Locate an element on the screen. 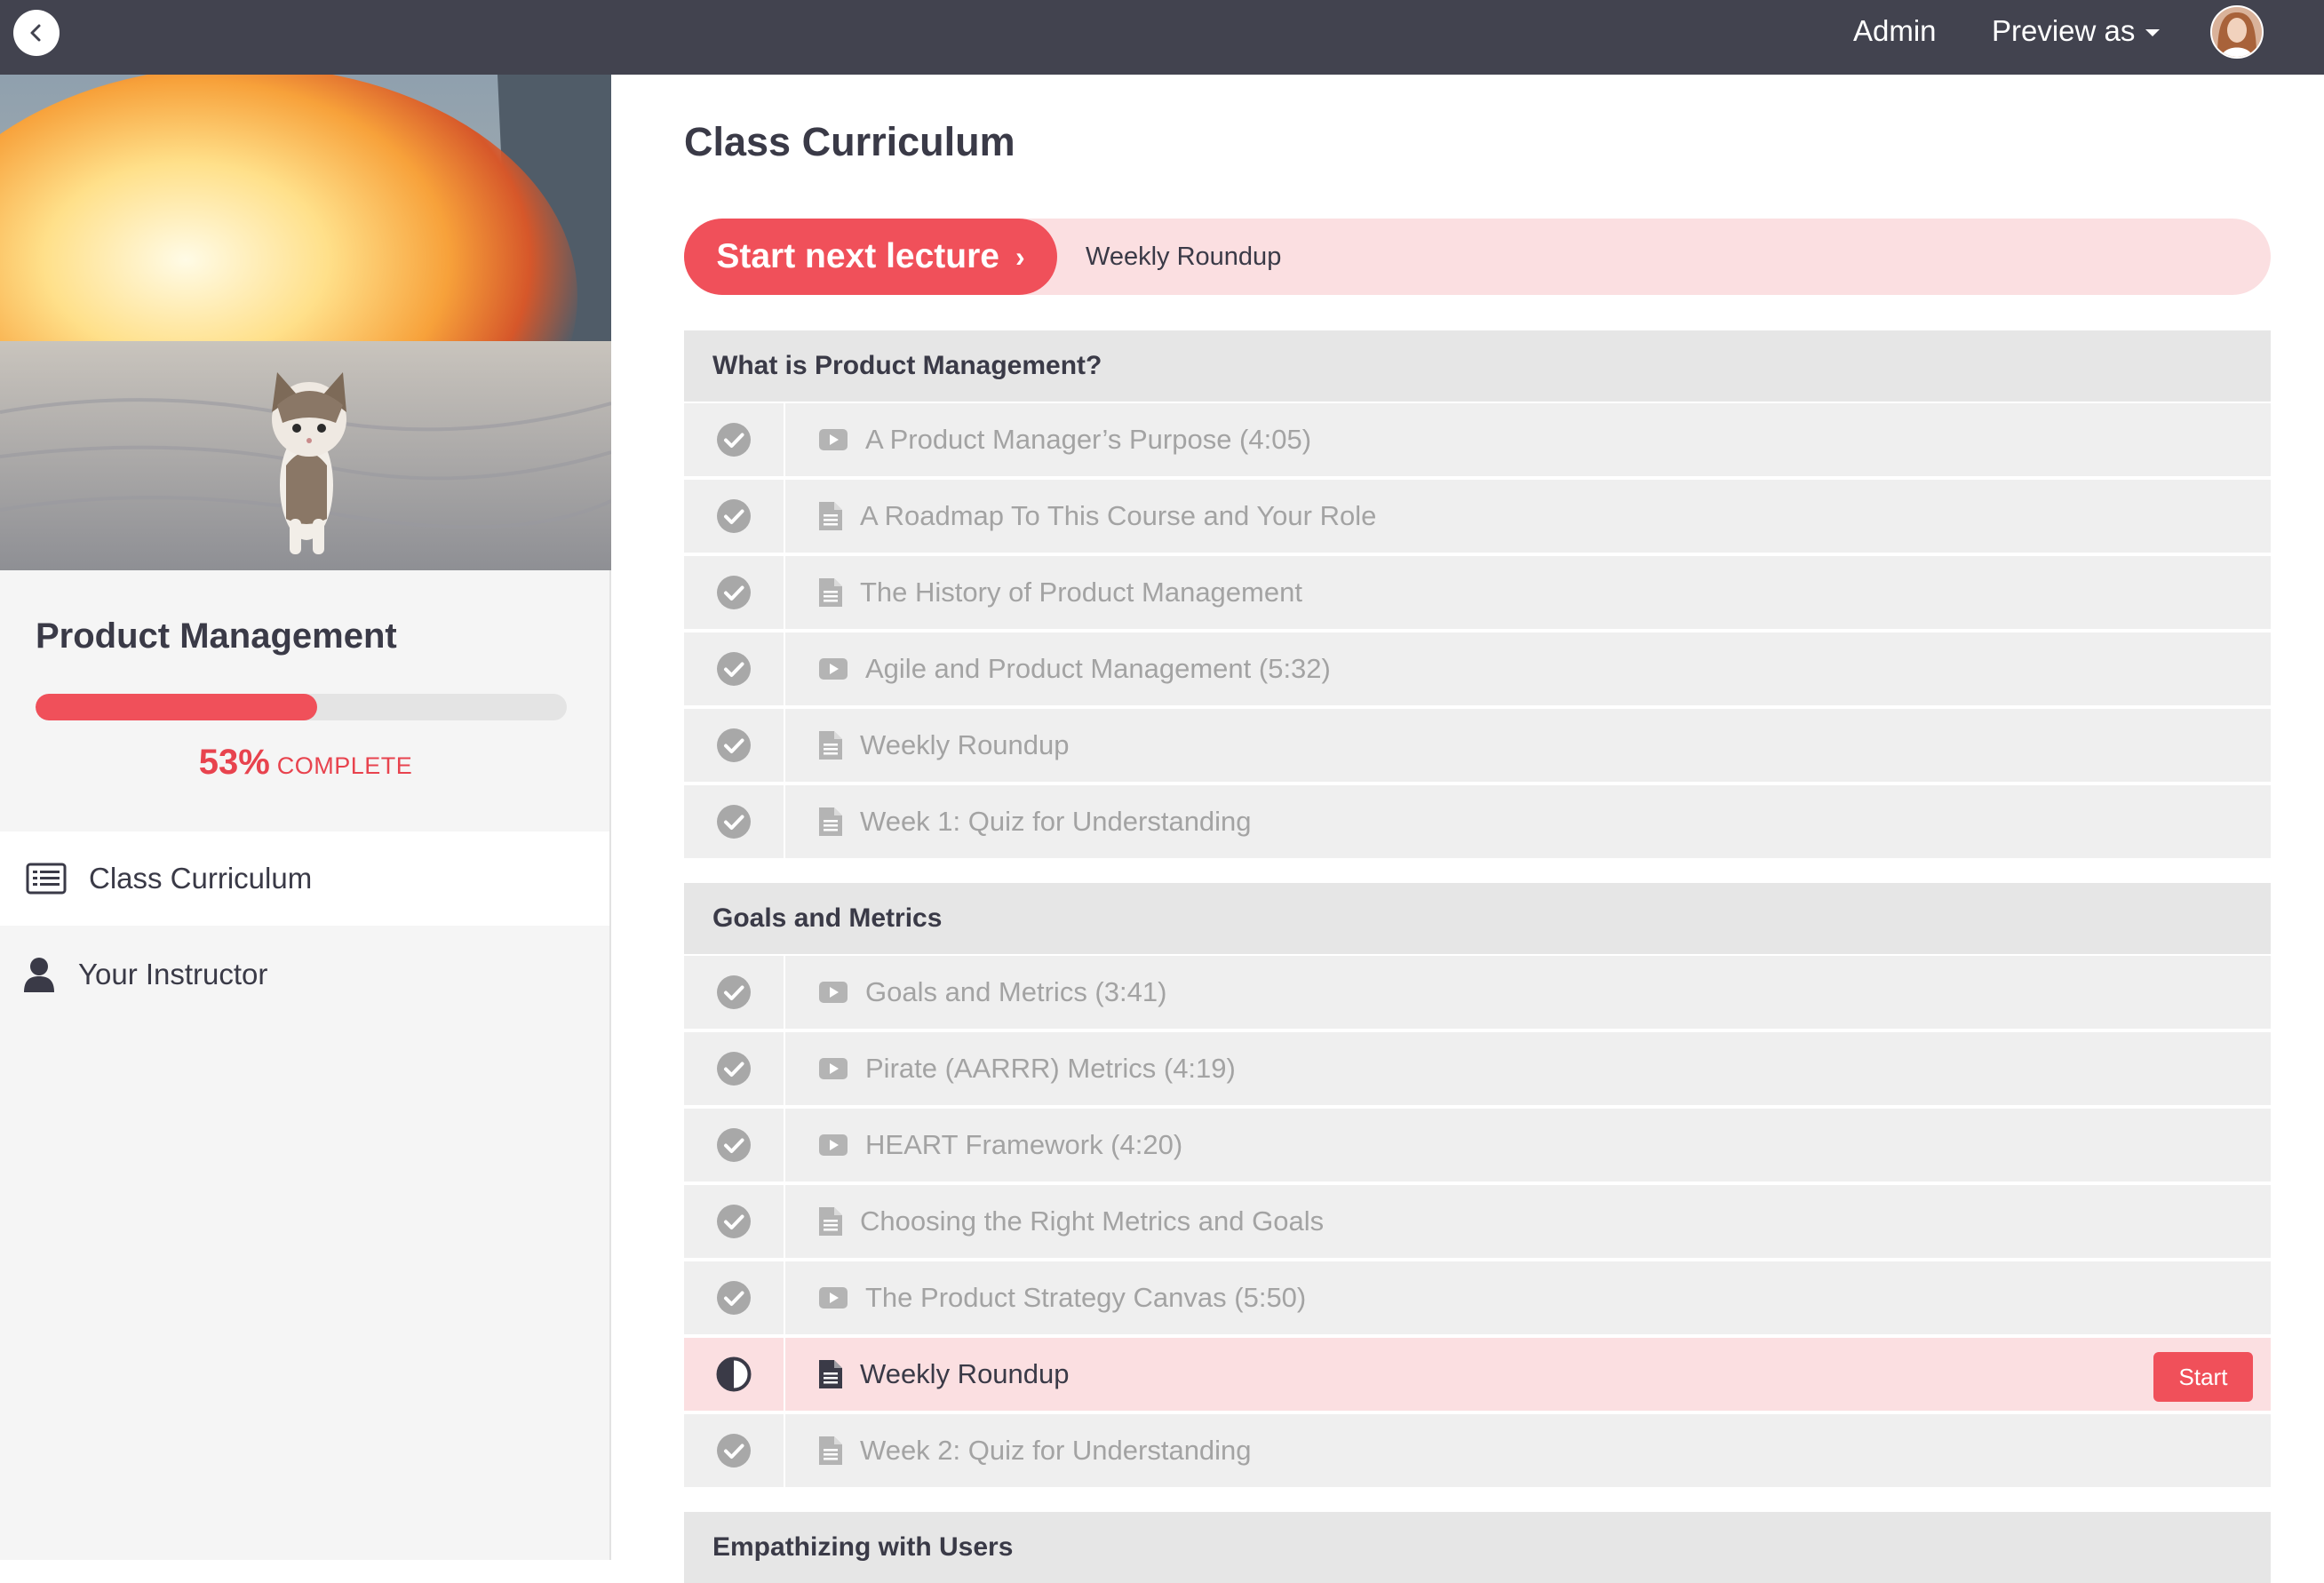  list-icon is located at coordinates (46, 879).